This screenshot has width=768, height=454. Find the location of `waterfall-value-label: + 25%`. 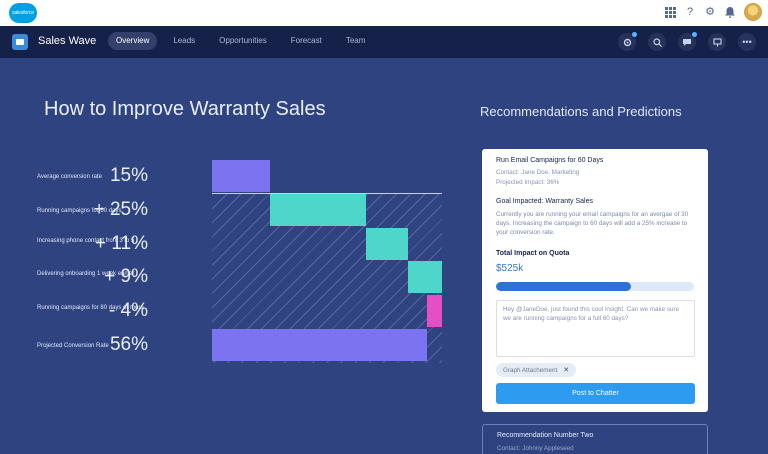

waterfall-value-label: + 25% is located at coordinates (120, 209).